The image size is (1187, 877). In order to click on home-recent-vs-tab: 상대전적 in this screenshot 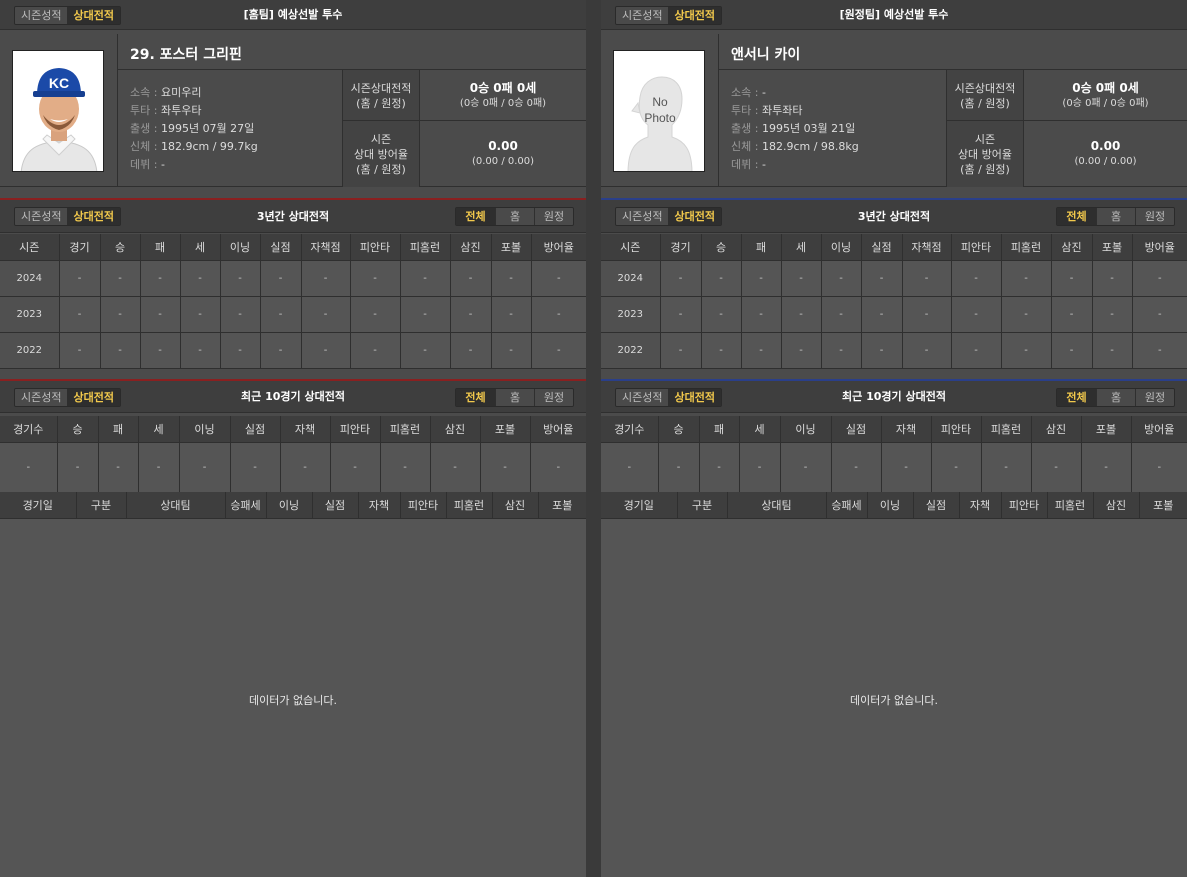, I will do `click(93, 397)`.